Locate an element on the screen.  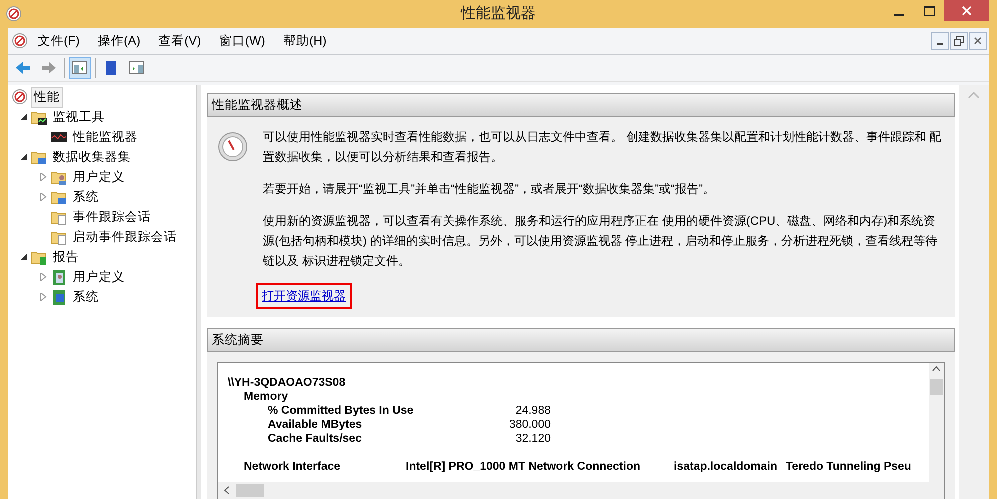
tree-item: 性能 is located at coordinates (47, 97).